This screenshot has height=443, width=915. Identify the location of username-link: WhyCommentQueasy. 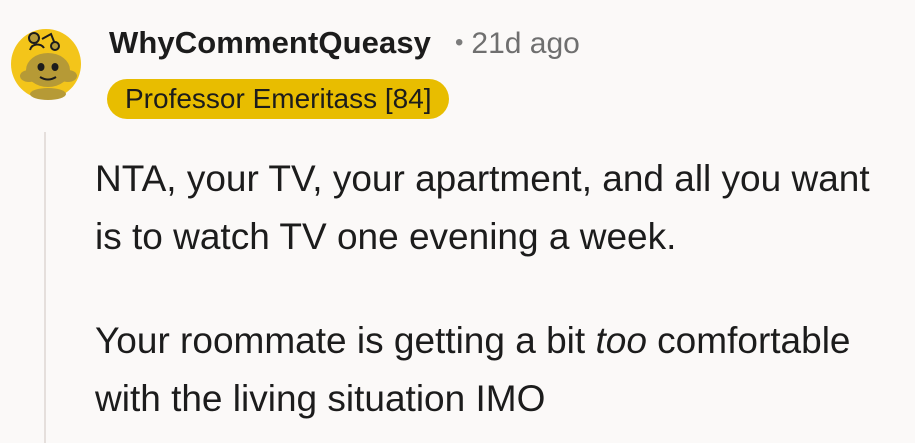
(270, 43).